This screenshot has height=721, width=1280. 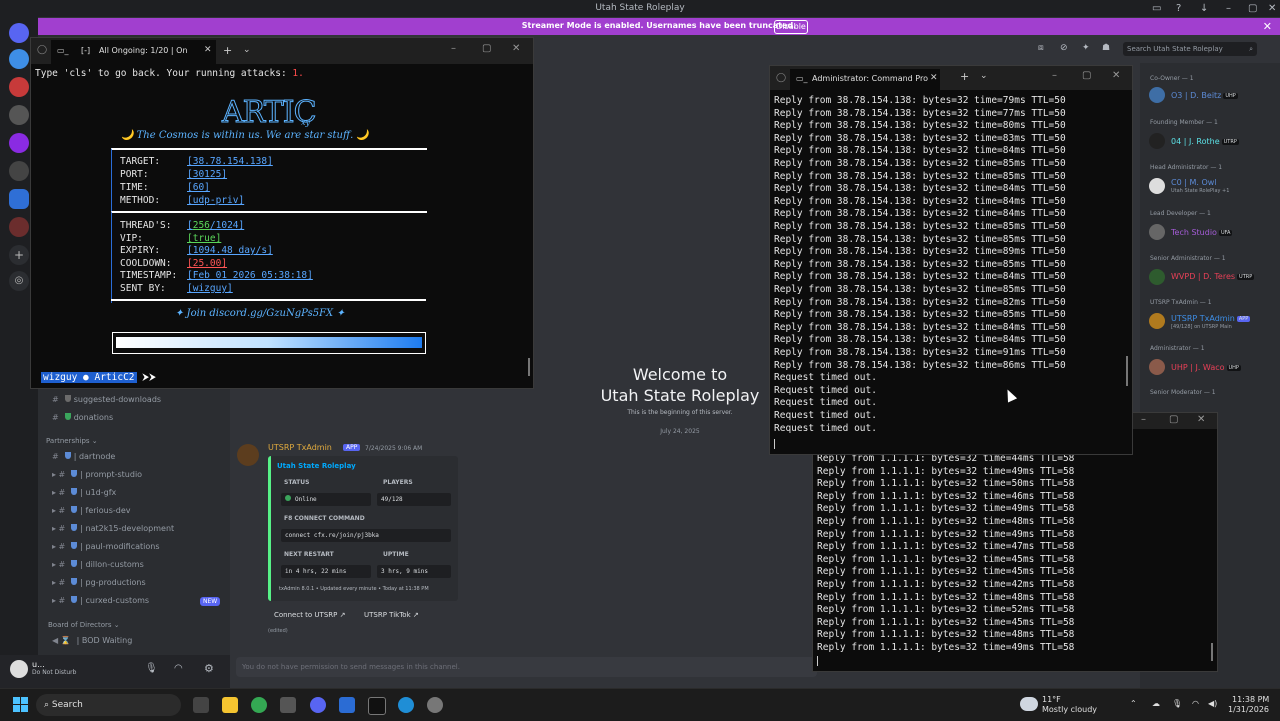 What do you see at coordinates (259, 705) in the screenshot?
I see `chrome-icon` at bounding box center [259, 705].